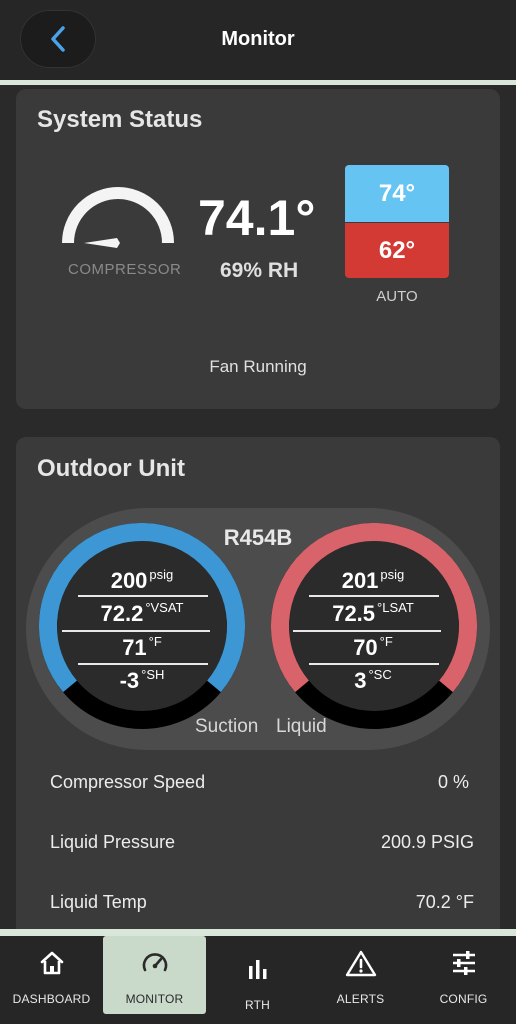 This screenshot has width=516, height=1024. What do you see at coordinates (120, 119) in the screenshot?
I see `system-status-title: System Status` at bounding box center [120, 119].